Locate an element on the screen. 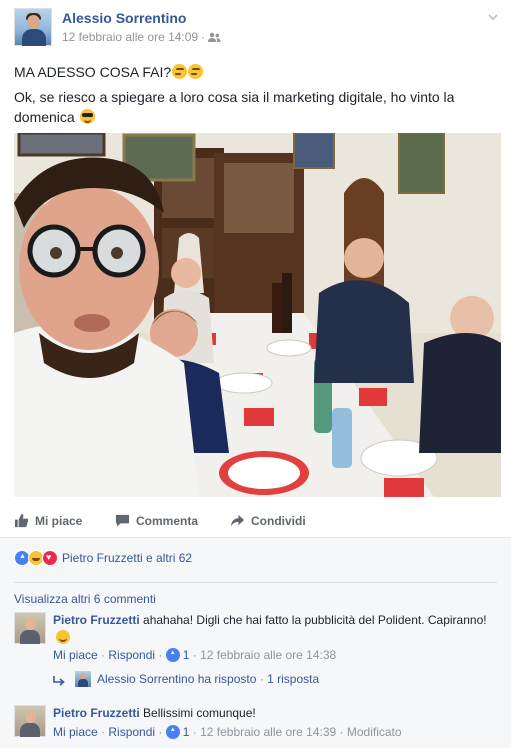  like-button: Mi piace is located at coordinates (48, 520).